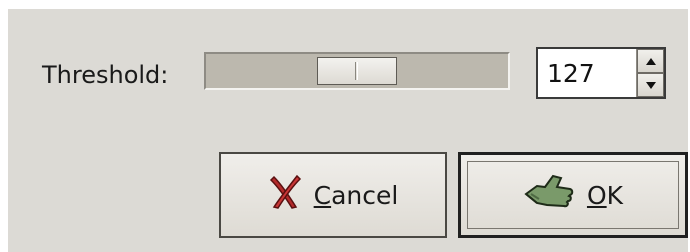 Image resolution: width=690 pixels, height=252 pixels. I want to click on slider-handle, so click(357, 71).